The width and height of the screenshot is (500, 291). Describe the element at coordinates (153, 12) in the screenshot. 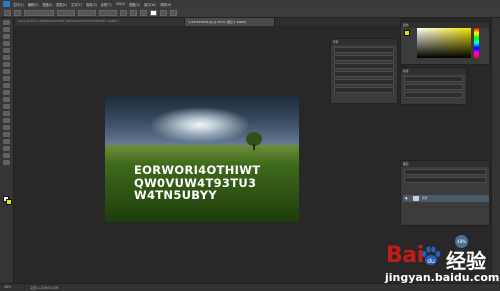

I see `text-color-swatch` at that location.